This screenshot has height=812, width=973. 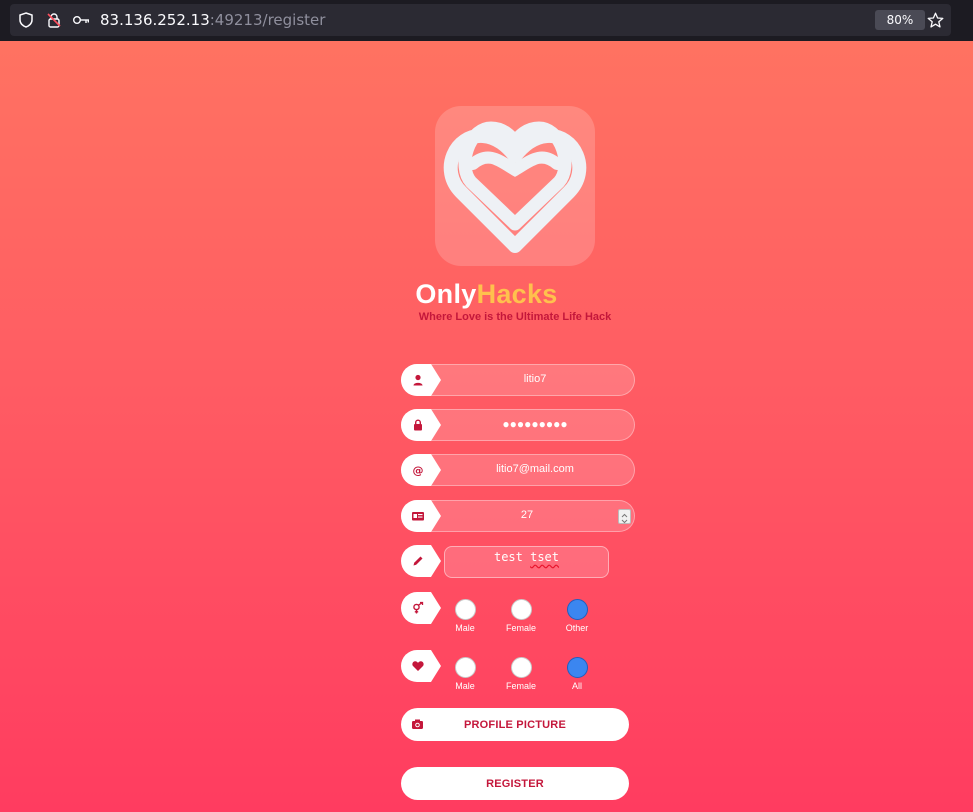 I want to click on interest-label-male: Male, so click(x=465, y=686).